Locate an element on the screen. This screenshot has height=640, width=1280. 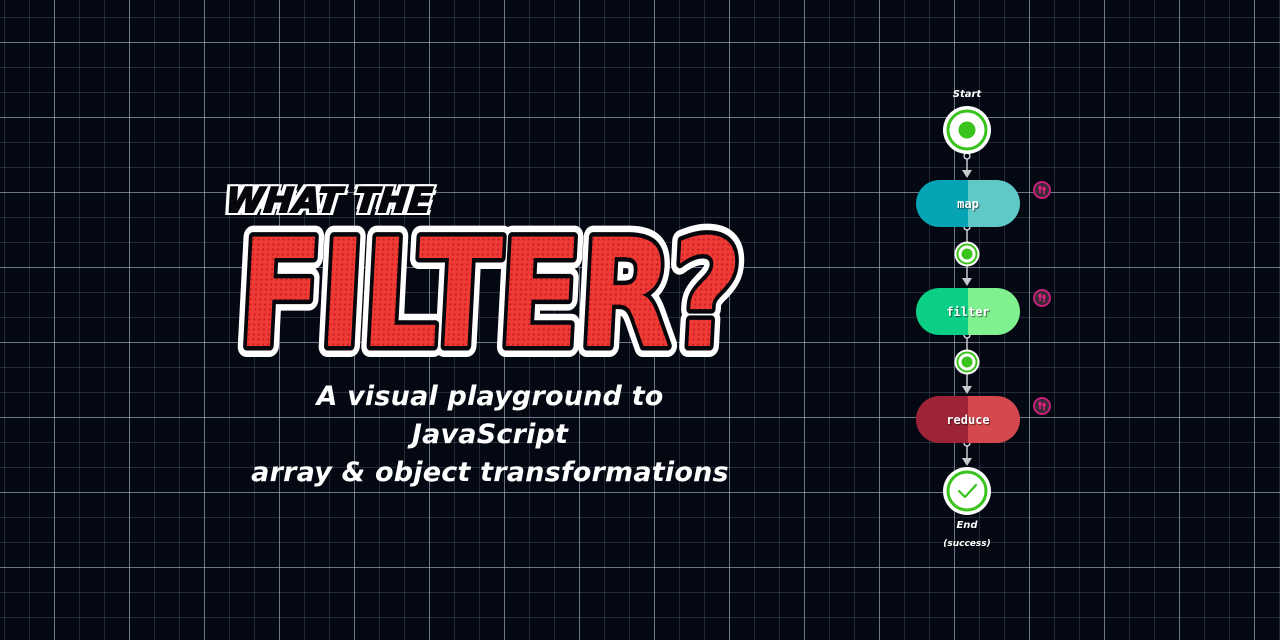
start-label: Start is located at coordinates (967, 94).